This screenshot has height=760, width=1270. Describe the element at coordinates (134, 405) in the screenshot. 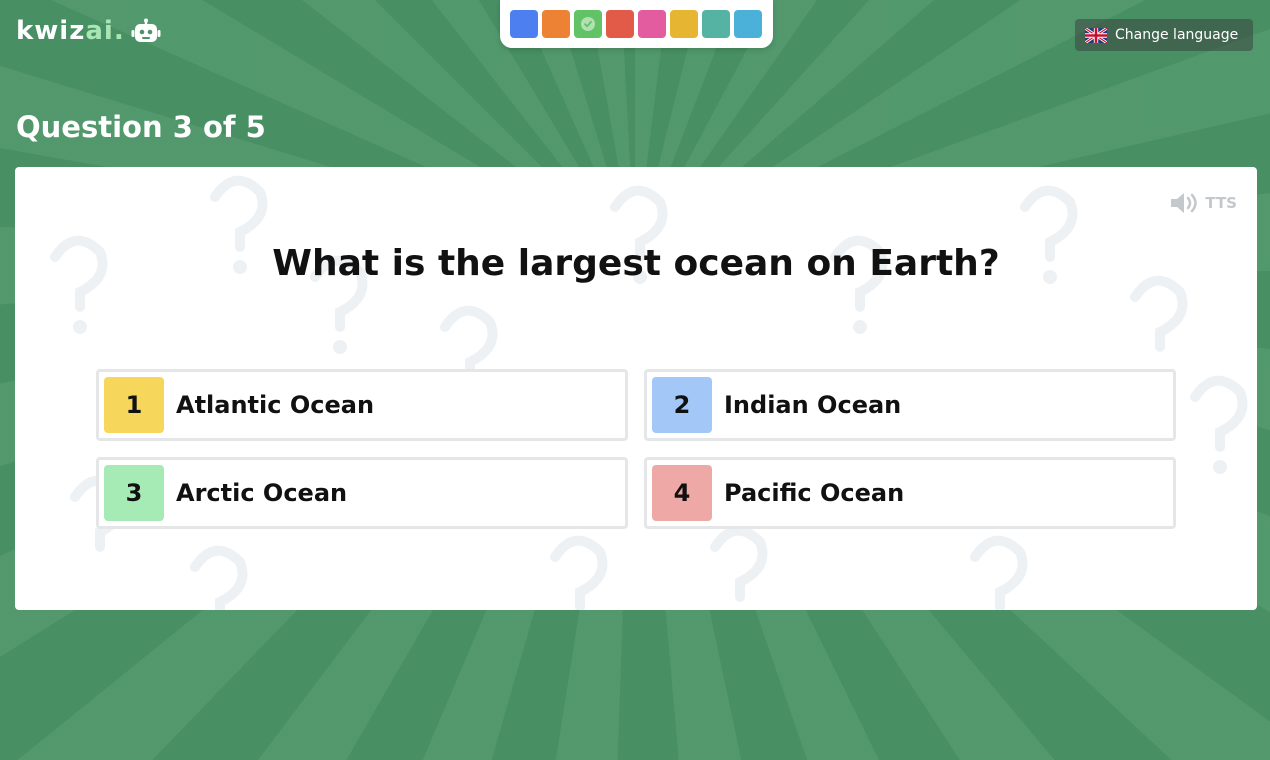

I see `answer-number-badge: 1` at that location.